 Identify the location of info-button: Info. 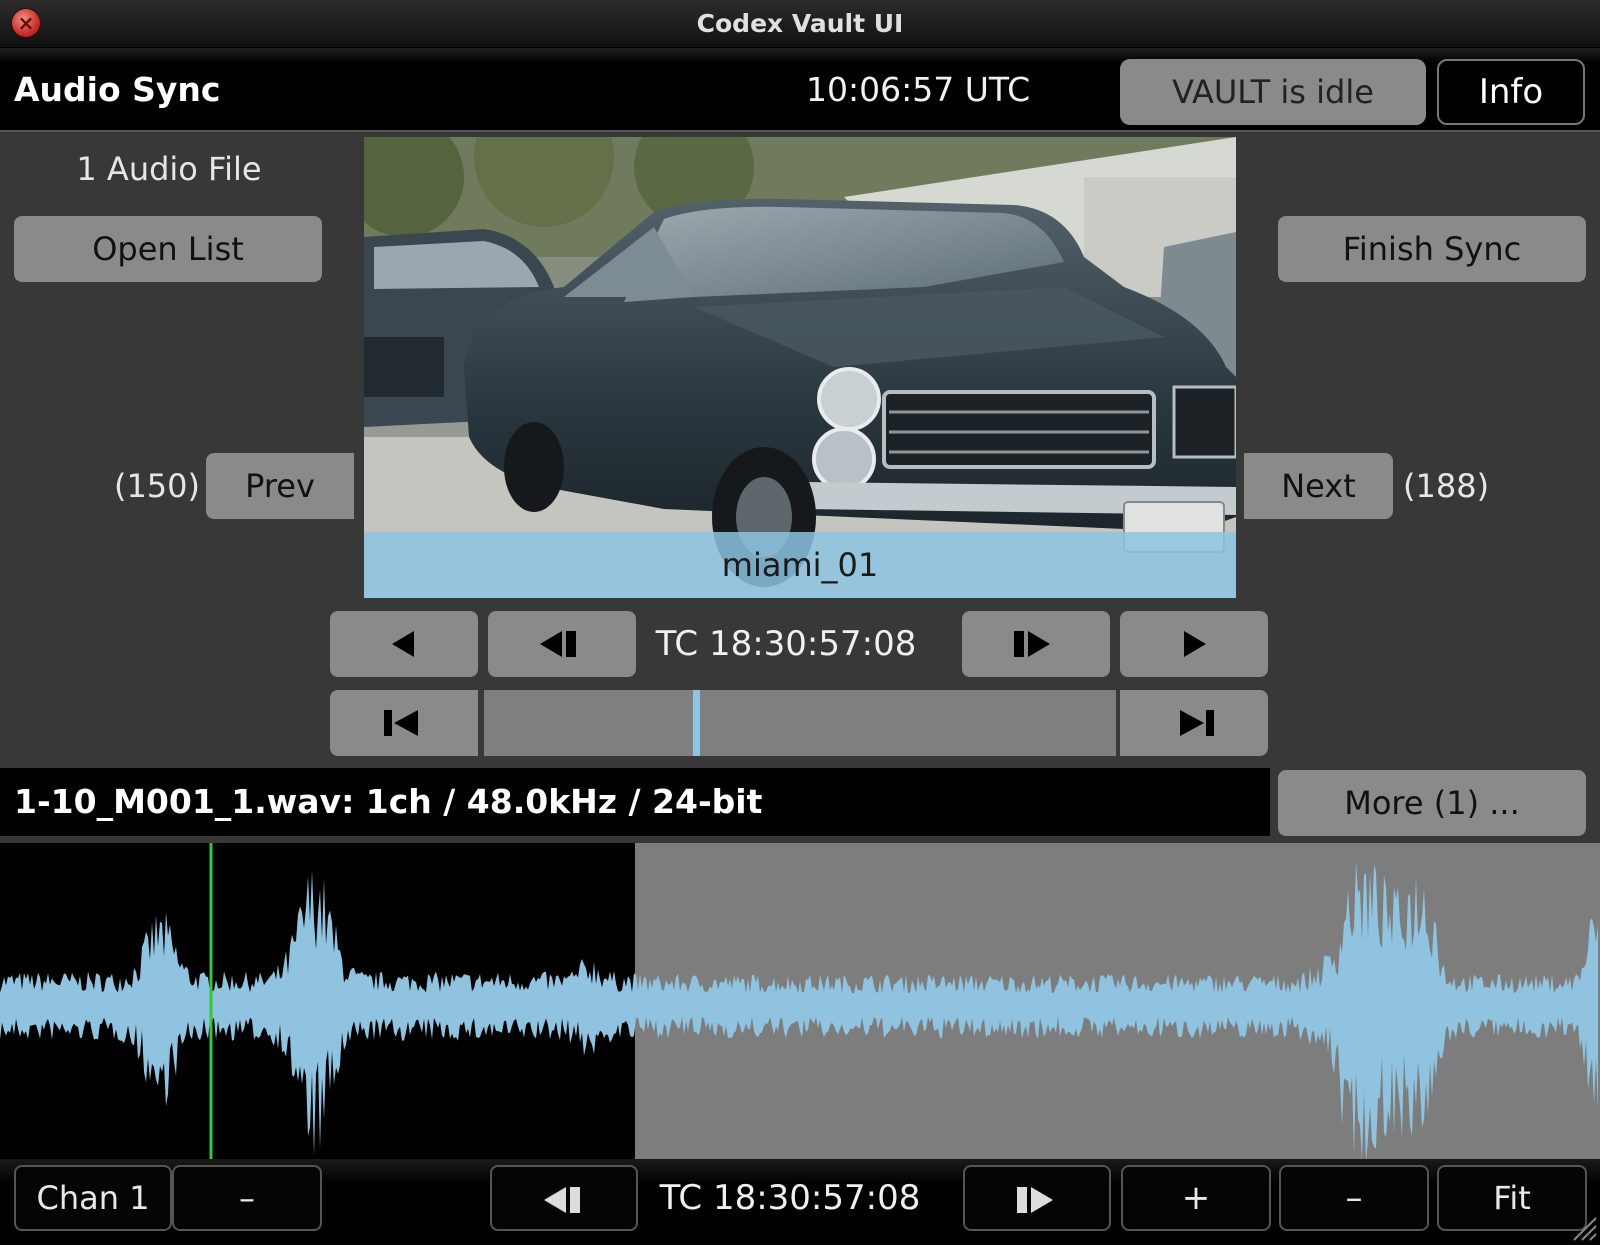
(1511, 92).